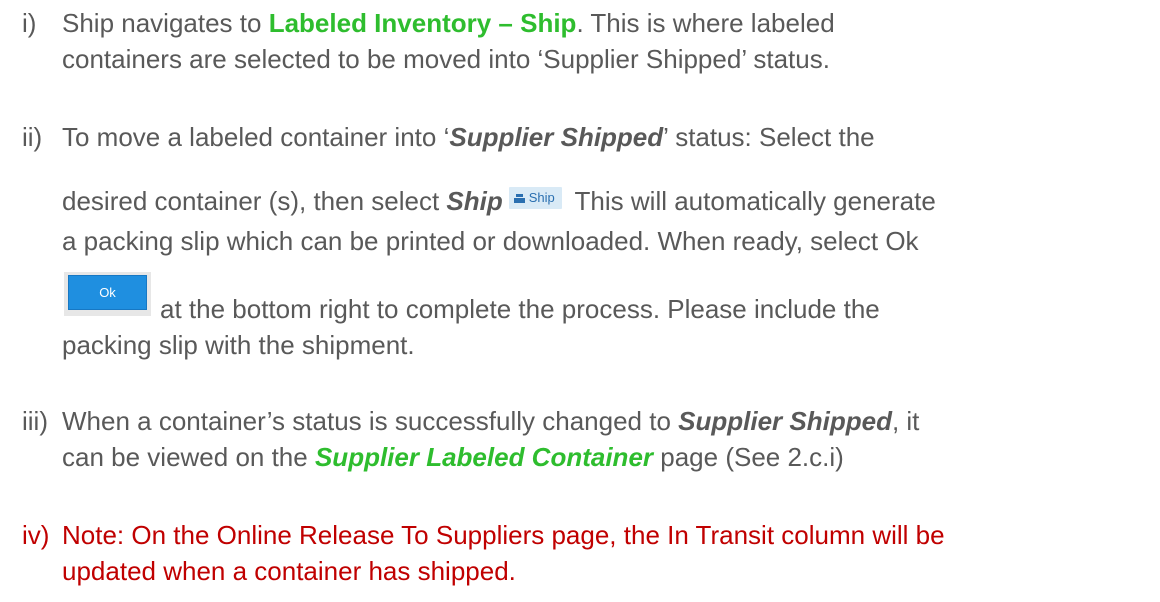 Image resolution: width=1160 pixels, height=602 pixels. What do you see at coordinates (519, 198) in the screenshot?
I see `printer-icon` at bounding box center [519, 198].